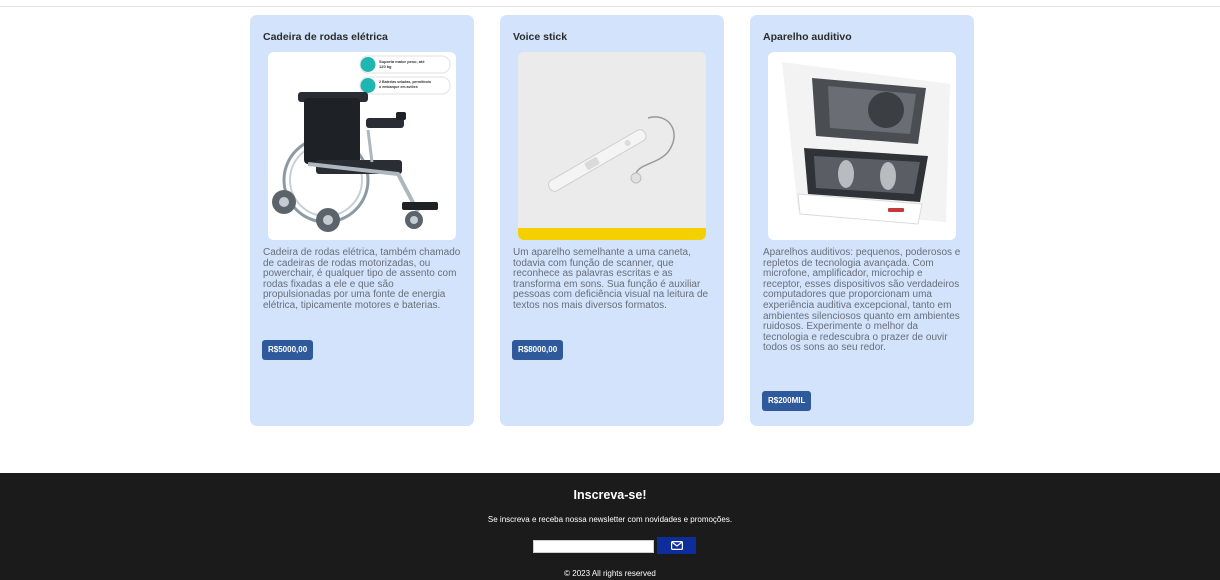 This screenshot has height=580, width=1220. Describe the element at coordinates (807, 37) in the screenshot. I see `product-title: Aparelho auditivo` at that location.